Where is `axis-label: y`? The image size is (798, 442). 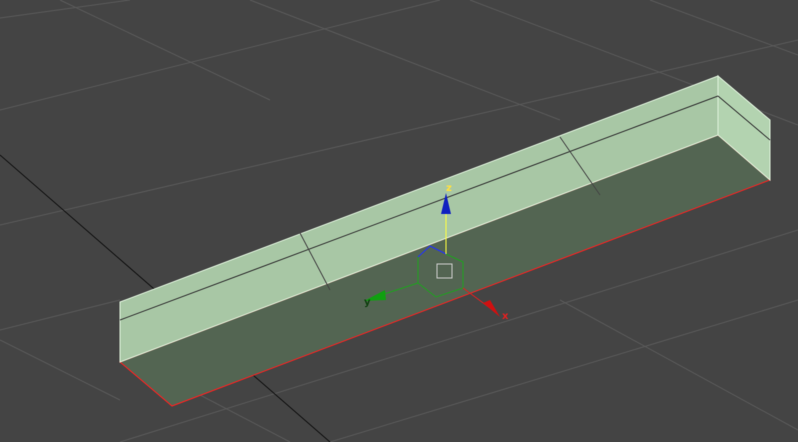 axis-label: y is located at coordinates (367, 302).